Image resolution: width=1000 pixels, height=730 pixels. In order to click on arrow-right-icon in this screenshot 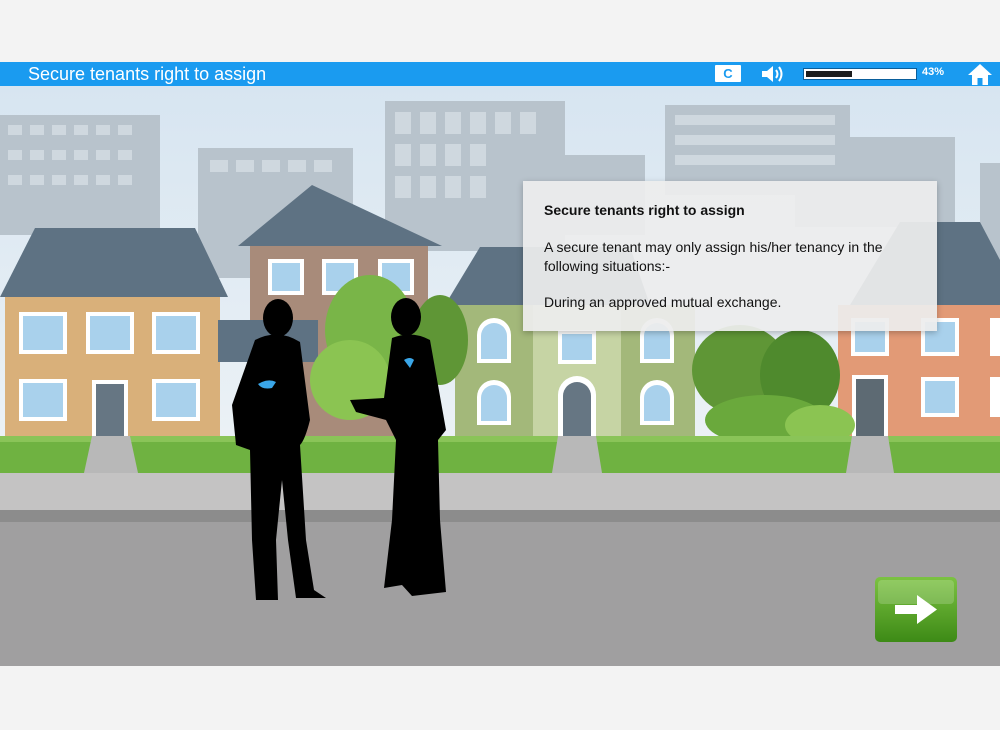, I will do `click(916, 609)`.